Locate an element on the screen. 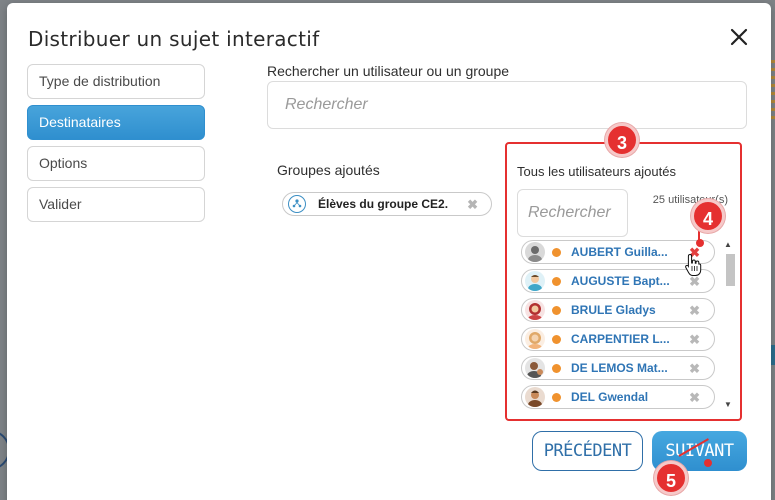 The height and width of the screenshot is (500, 775). group-chip: Élèves du groupe CE2. ✖ is located at coordinates (387, 204).